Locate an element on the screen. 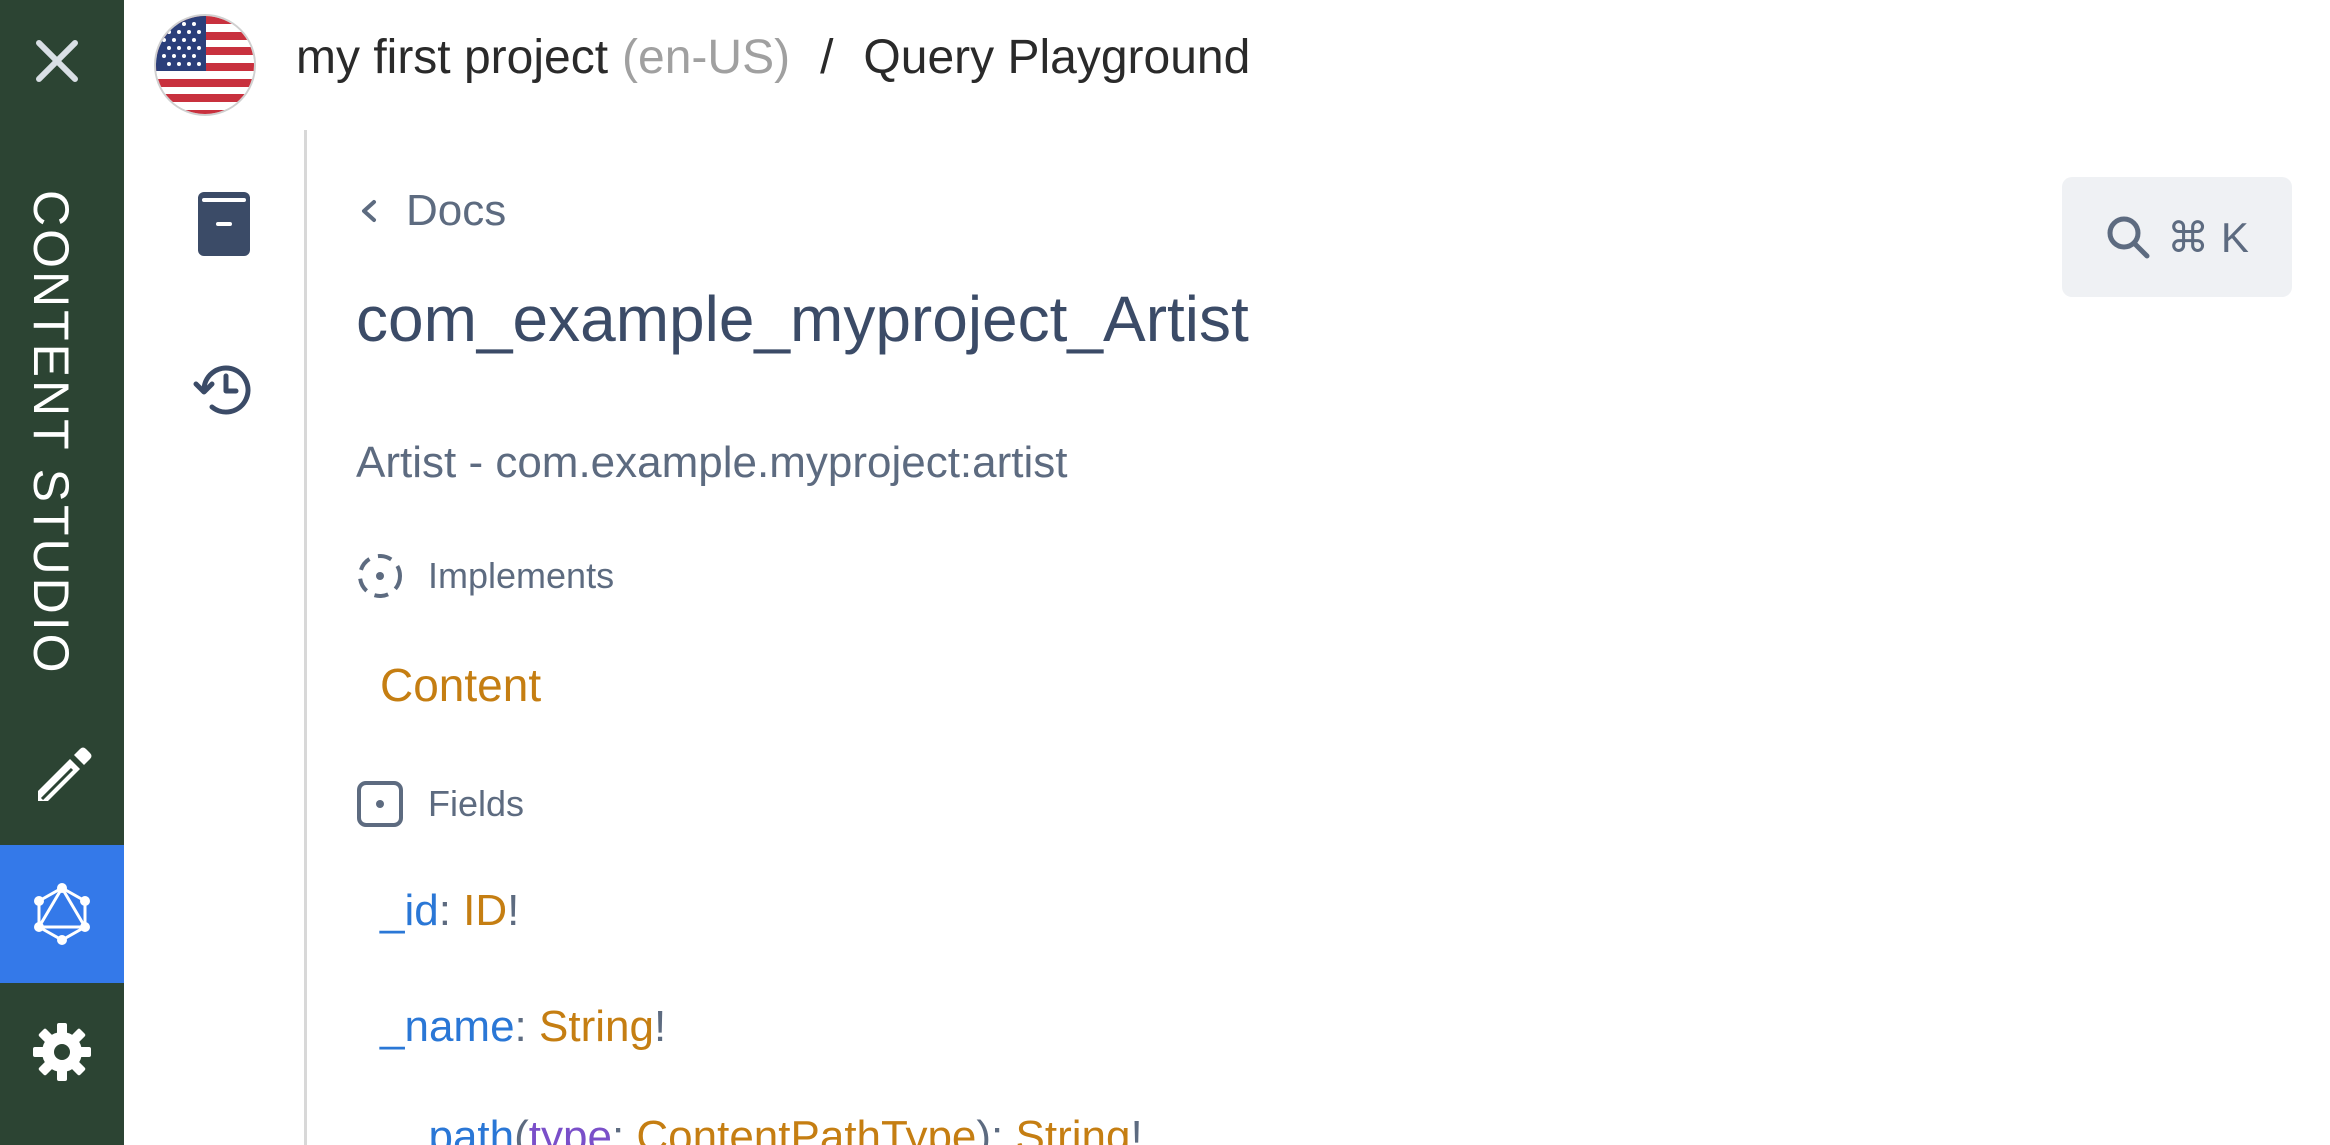  search-shortcut: ⌘ K is located at coordinates (2208, 237).